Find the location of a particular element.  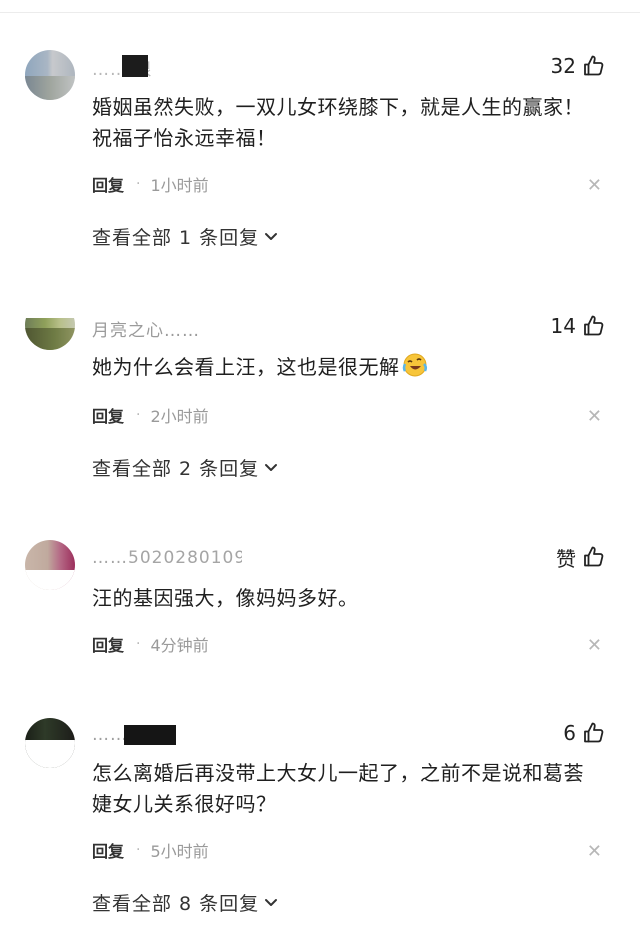

view-replies-button: 查看全部 2 条回复 is located at coordinates (185, 467).